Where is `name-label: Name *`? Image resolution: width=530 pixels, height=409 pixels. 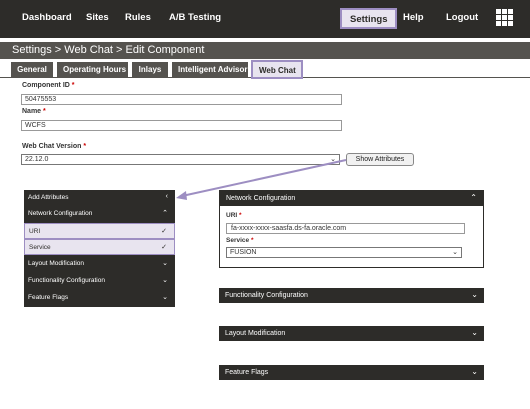 name-label: Name * is located at coordinates (34, 111).